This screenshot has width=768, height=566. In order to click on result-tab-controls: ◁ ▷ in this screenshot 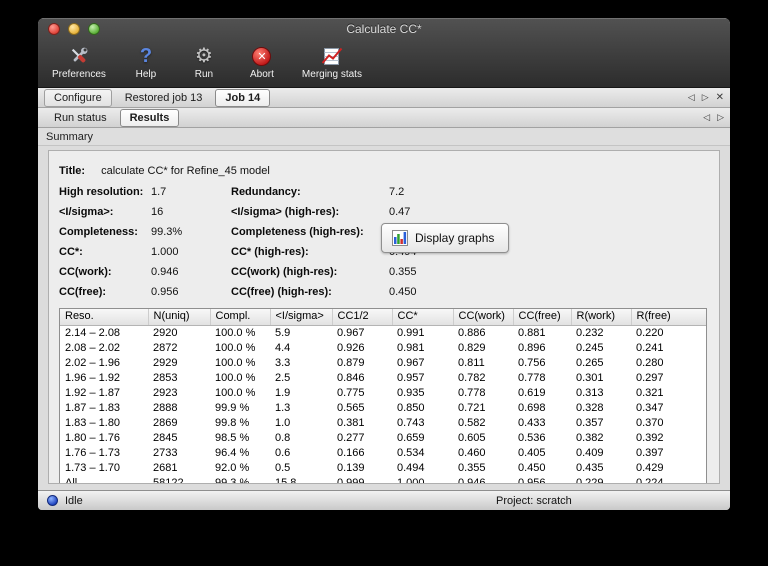, I will do `click(713, 117)`.